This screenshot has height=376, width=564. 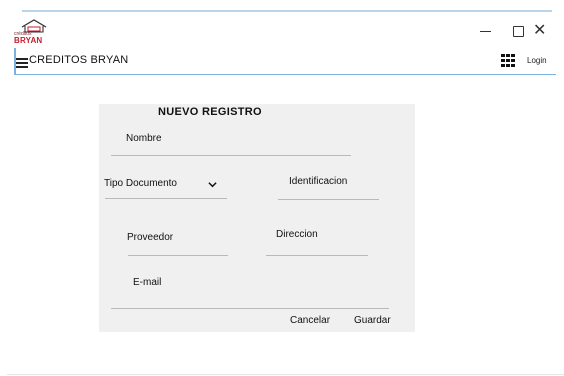 I want to click on identificacion-field: Identificacion, so click(x=318, y=181).